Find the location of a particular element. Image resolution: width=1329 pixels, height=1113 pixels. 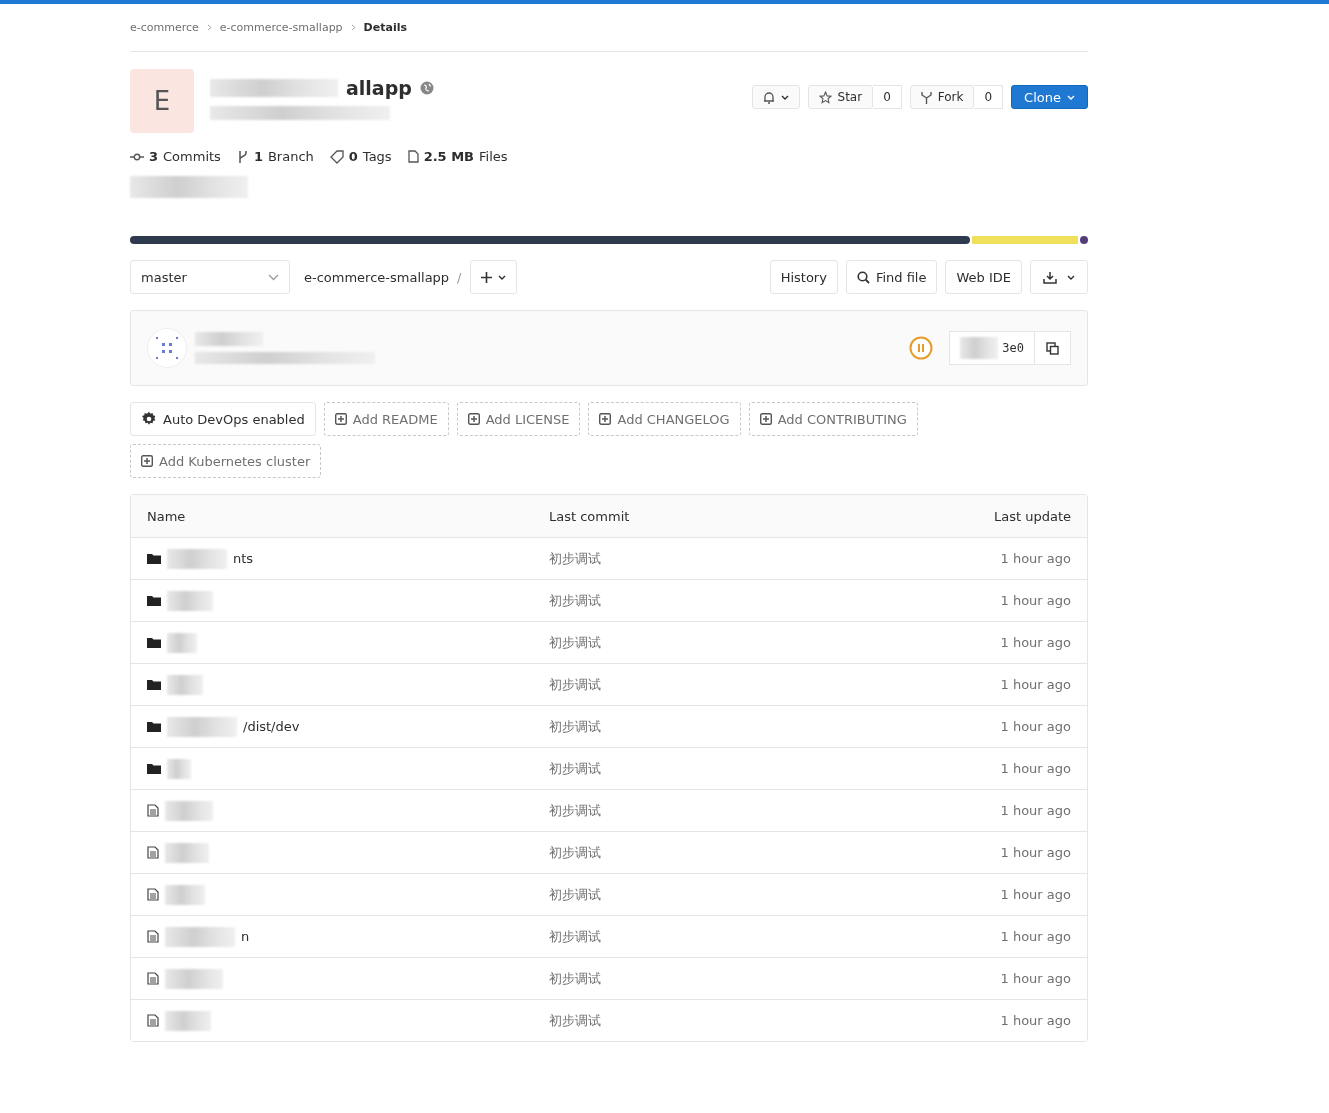

add-file-button: Add CONTRIBUTING is located at coordinates (833, 419).